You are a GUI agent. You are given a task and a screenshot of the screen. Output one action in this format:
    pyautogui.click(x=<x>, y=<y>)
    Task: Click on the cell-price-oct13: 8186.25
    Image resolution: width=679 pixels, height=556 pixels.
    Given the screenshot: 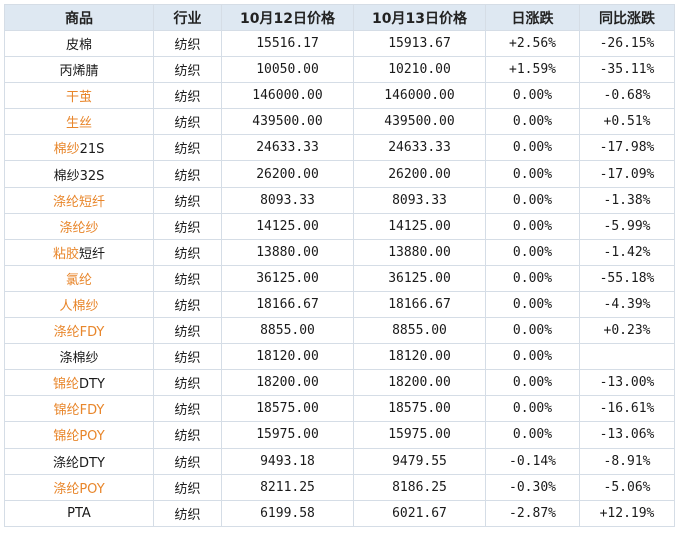 What is the action you would take?
    pyautogui.click(x=419, y=487)
    